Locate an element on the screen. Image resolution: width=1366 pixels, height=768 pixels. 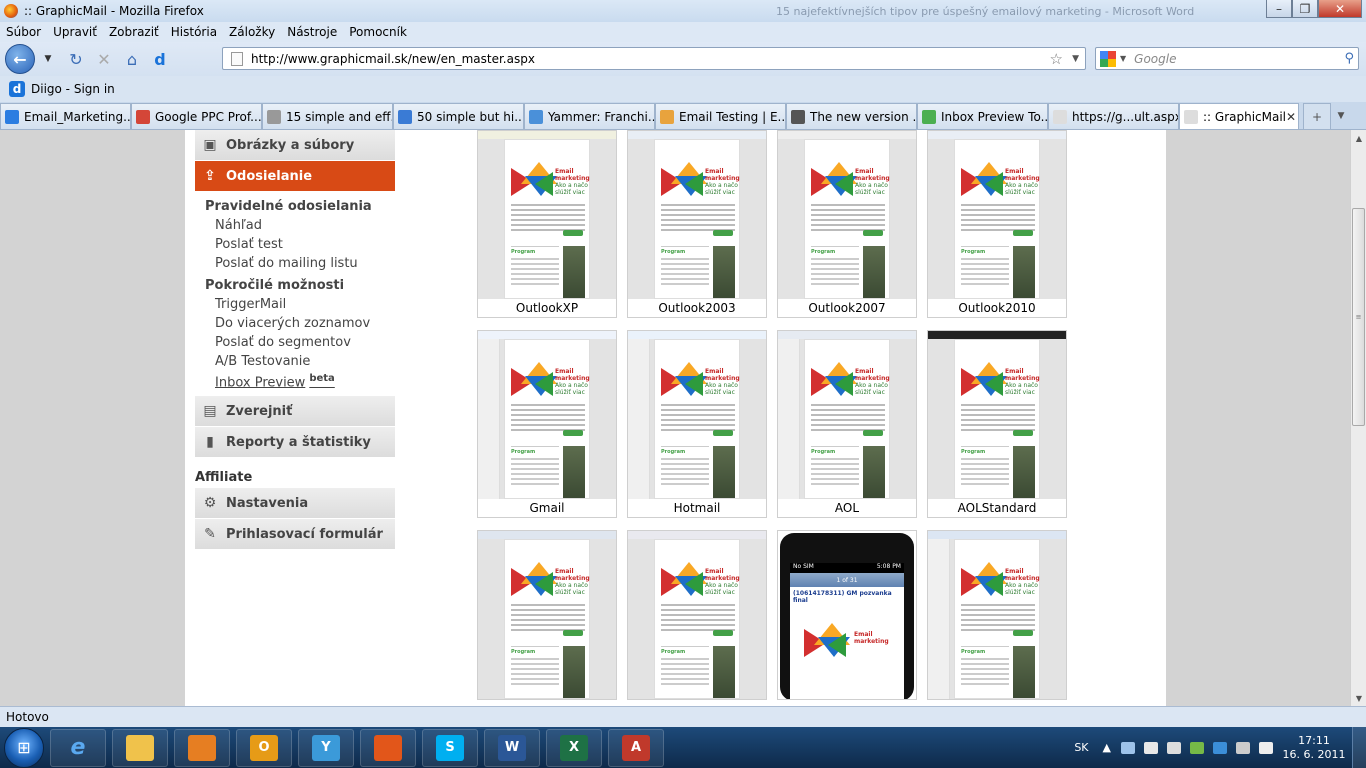
sidebar-link: A/B Testovanie is located at coordinates (300, 363).